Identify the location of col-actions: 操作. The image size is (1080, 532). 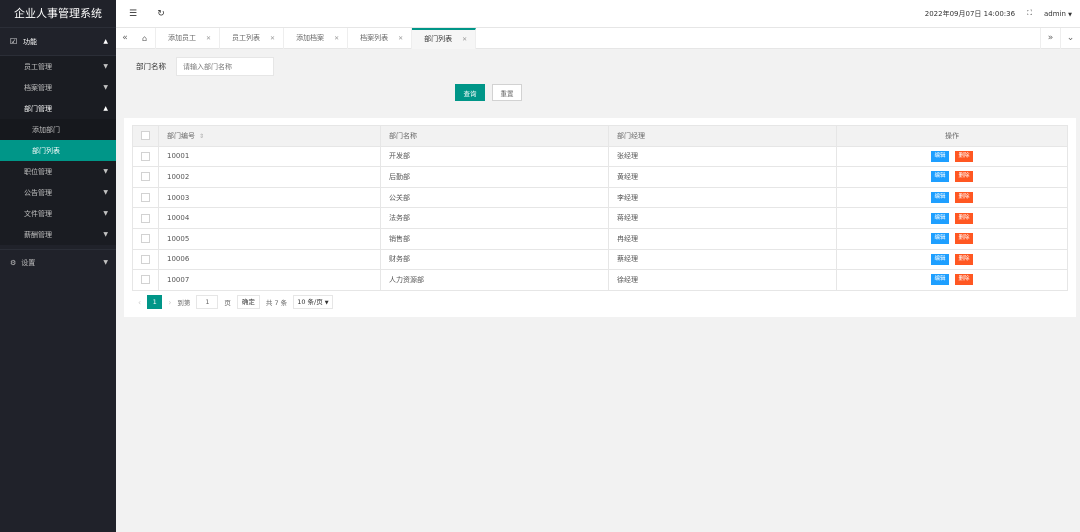
(952, 136).